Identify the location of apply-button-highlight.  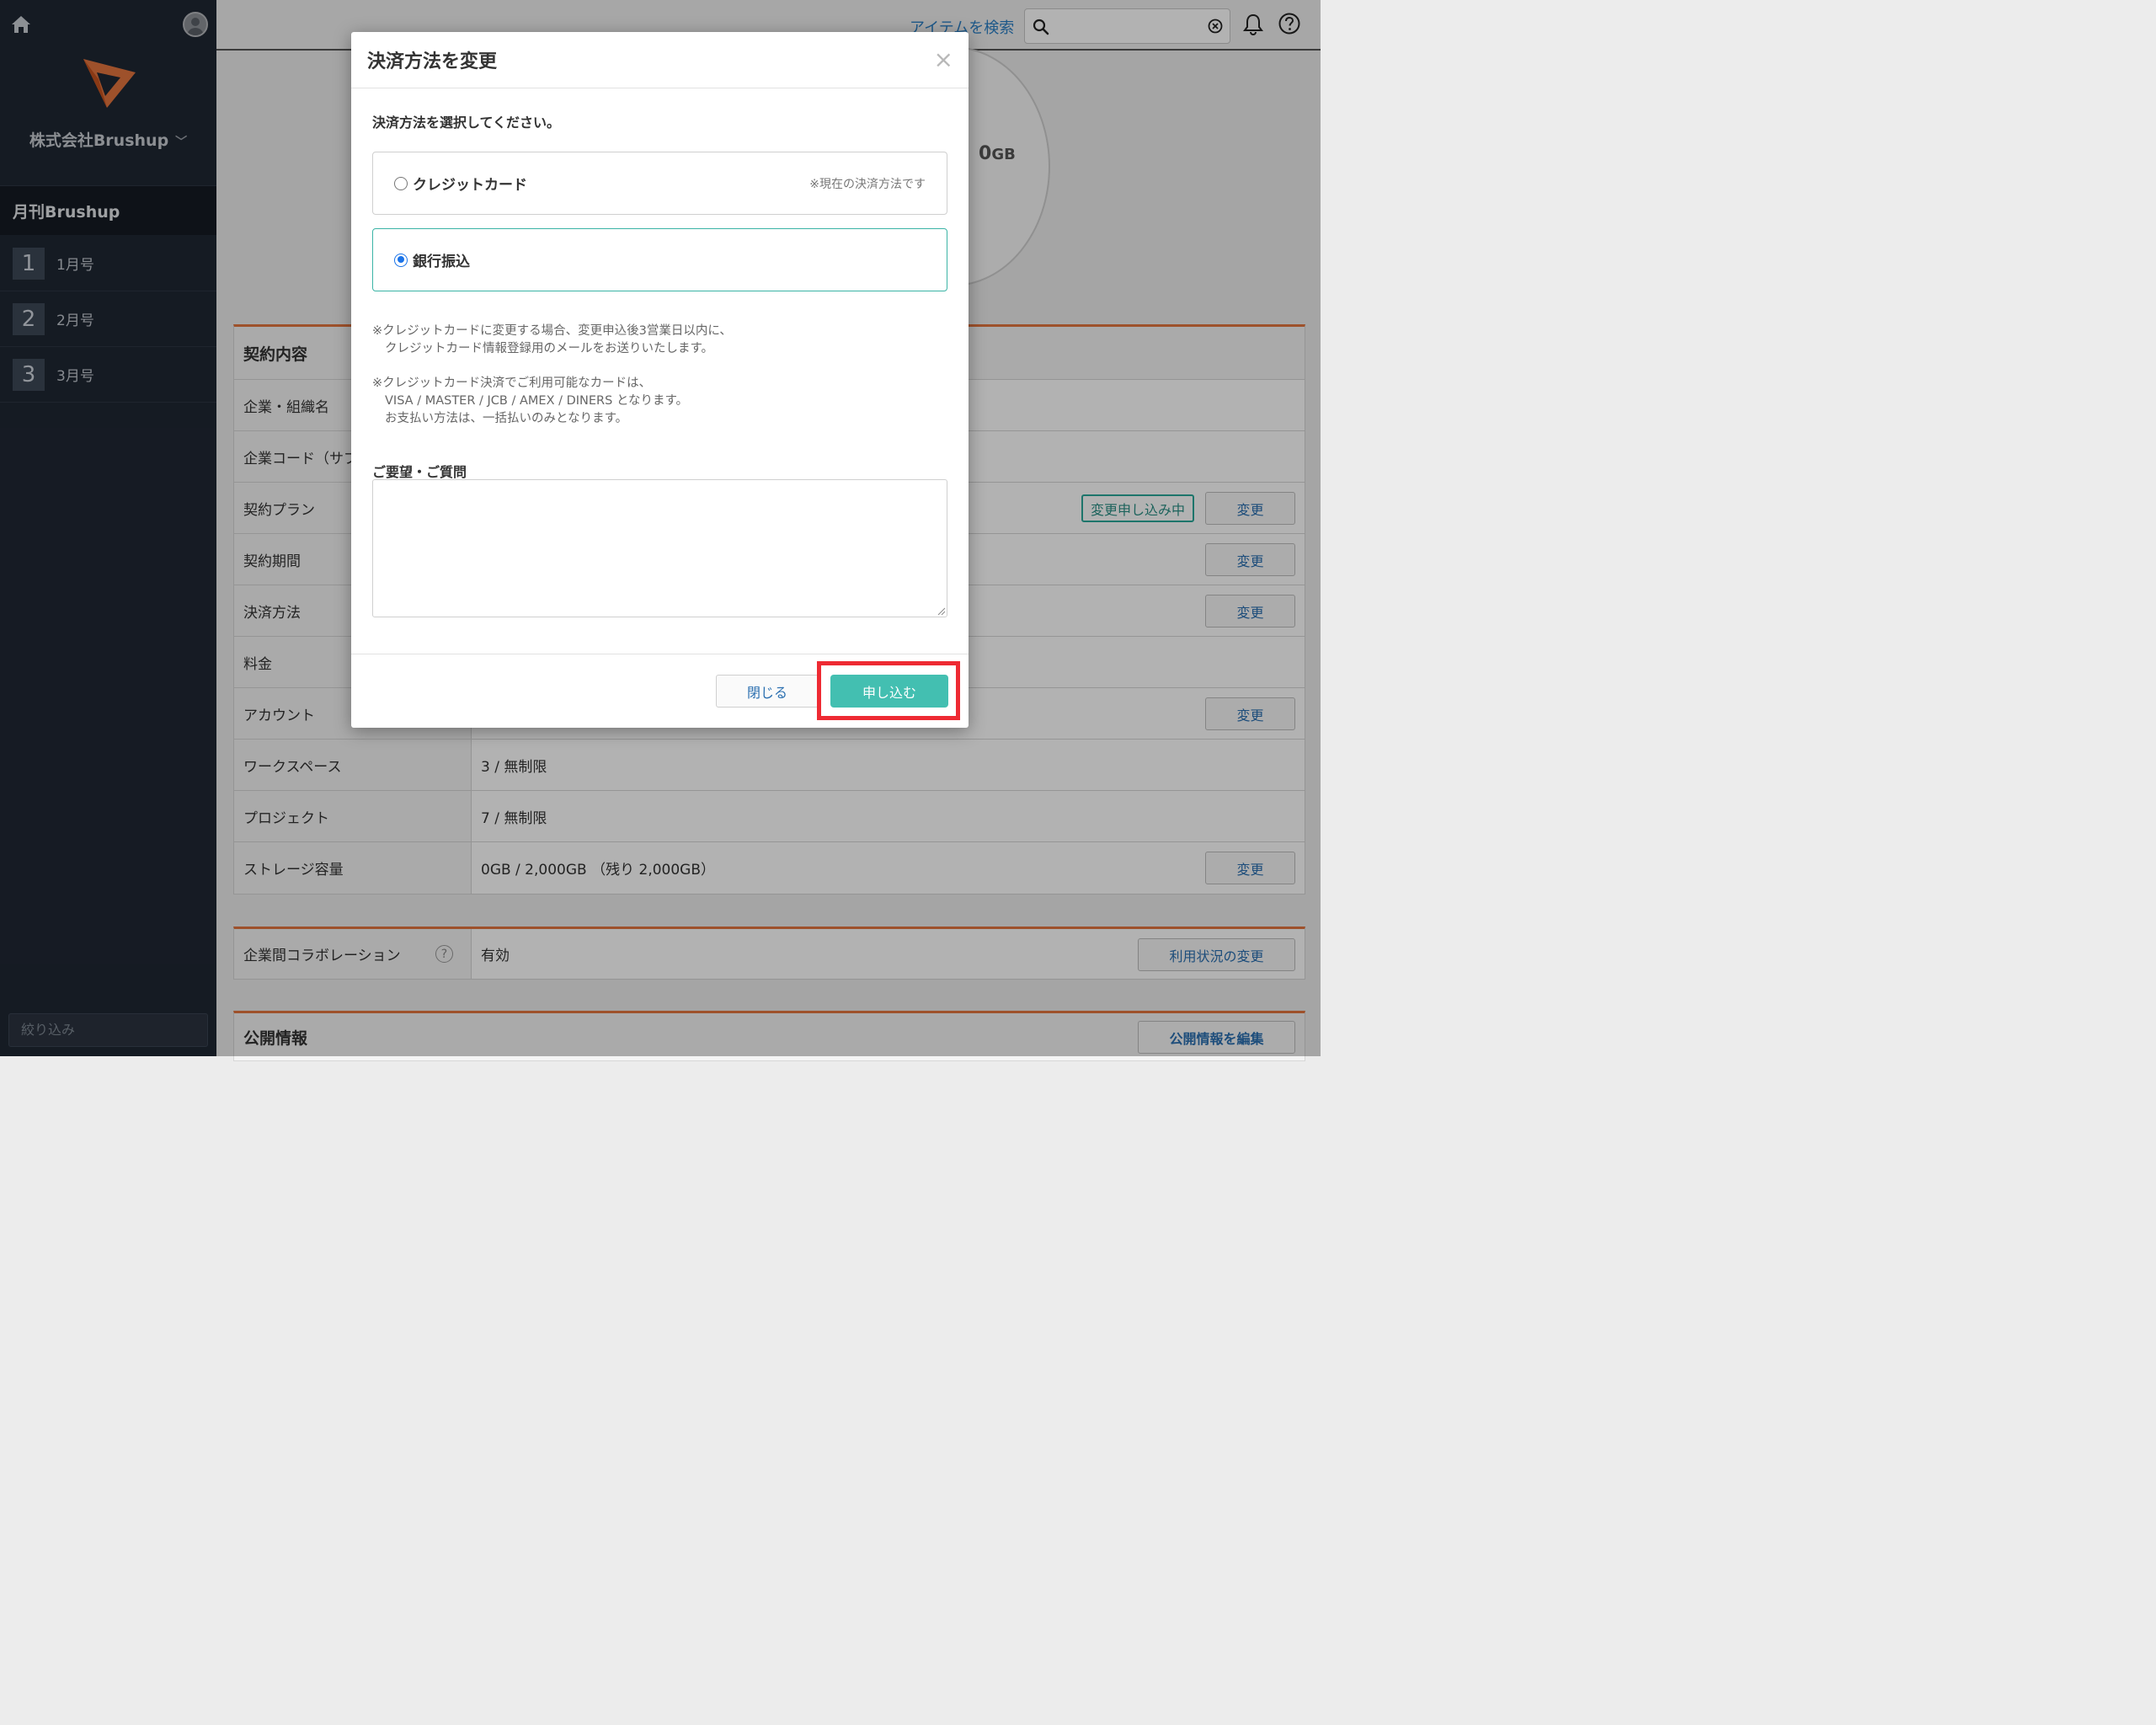
(888, 690).